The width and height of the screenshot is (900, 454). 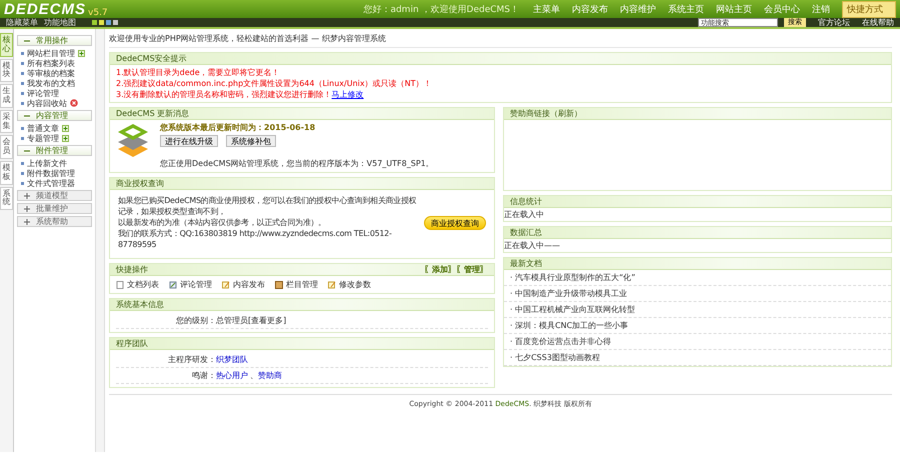 I want to click on menu-item: 我发布的文档, so click(x=51, y=83).